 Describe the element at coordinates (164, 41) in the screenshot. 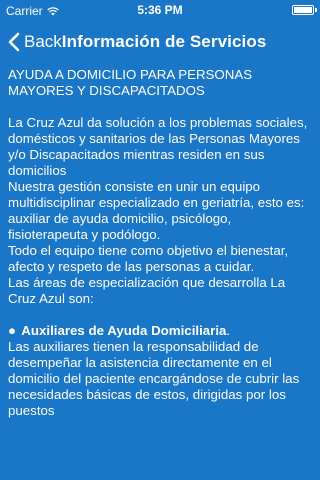

I see `page-title: Información de Servicios` at that location.